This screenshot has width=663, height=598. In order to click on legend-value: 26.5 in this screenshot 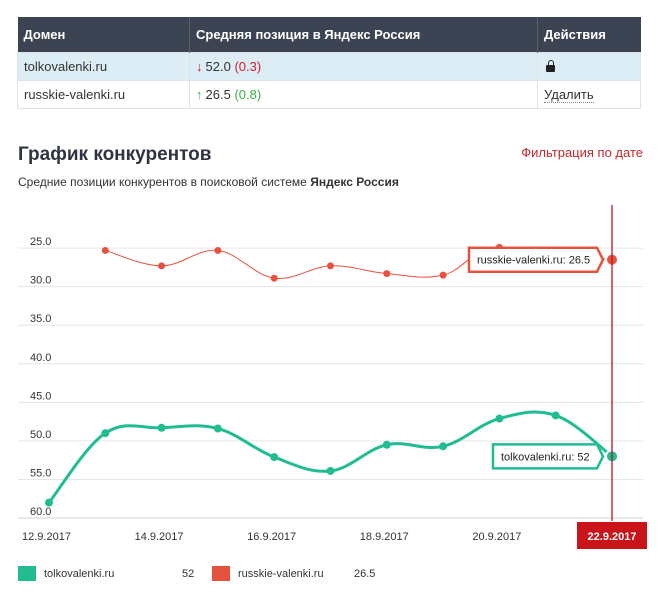, I will do `click(365, 573)`.